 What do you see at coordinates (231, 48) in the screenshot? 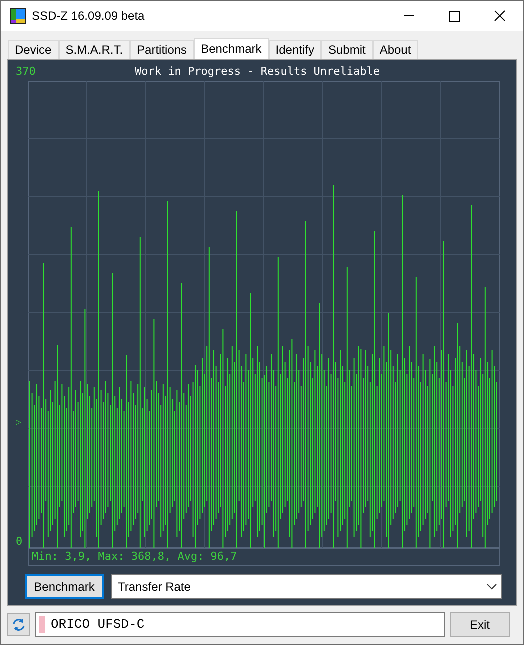
I see `tab: Benchmark` at bounding box center [231, 48].